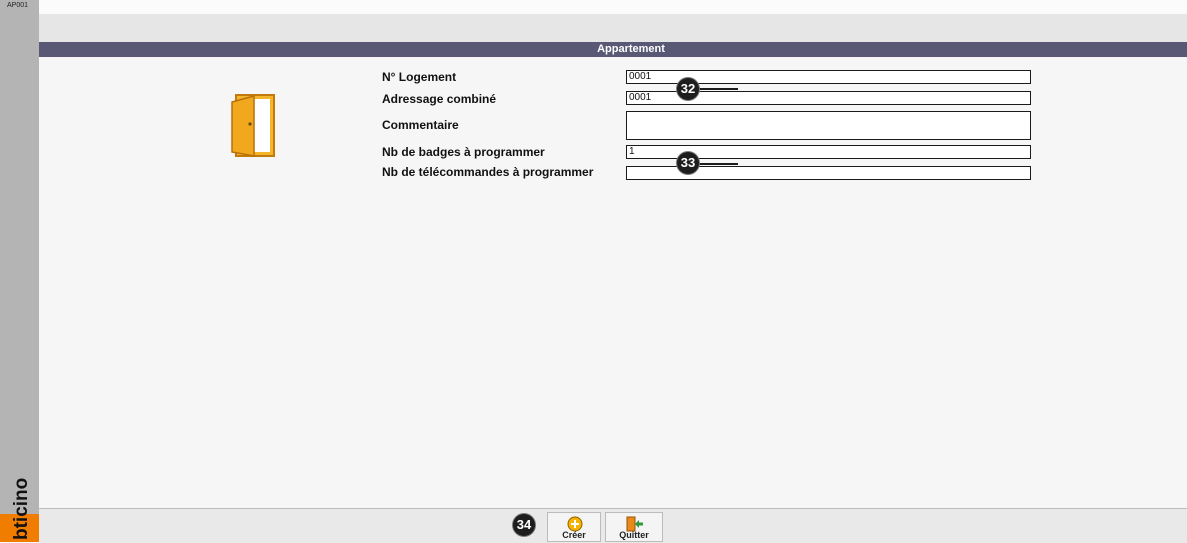  Describe the element at coordinates (21, 509) in the screenshot. I see `svg-text: bticino` at that location.